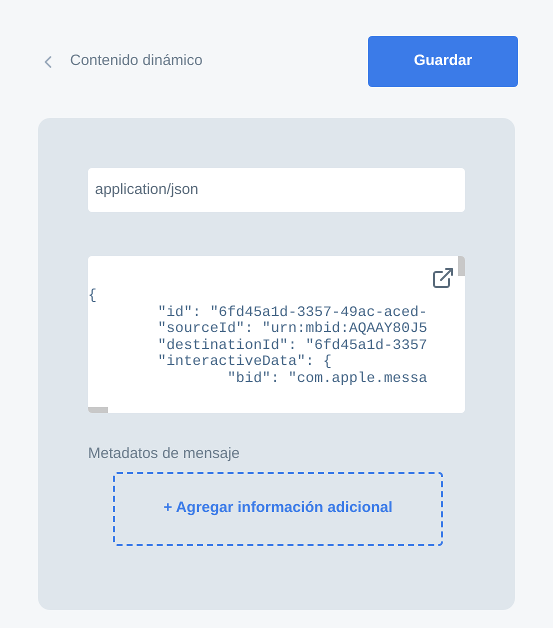 The image size is (553, 628). What do you see at coordinates (278, 509) in the screenshot?
I see `add-info-button: + Agregar información adicional` at bounding box center [278, 509].